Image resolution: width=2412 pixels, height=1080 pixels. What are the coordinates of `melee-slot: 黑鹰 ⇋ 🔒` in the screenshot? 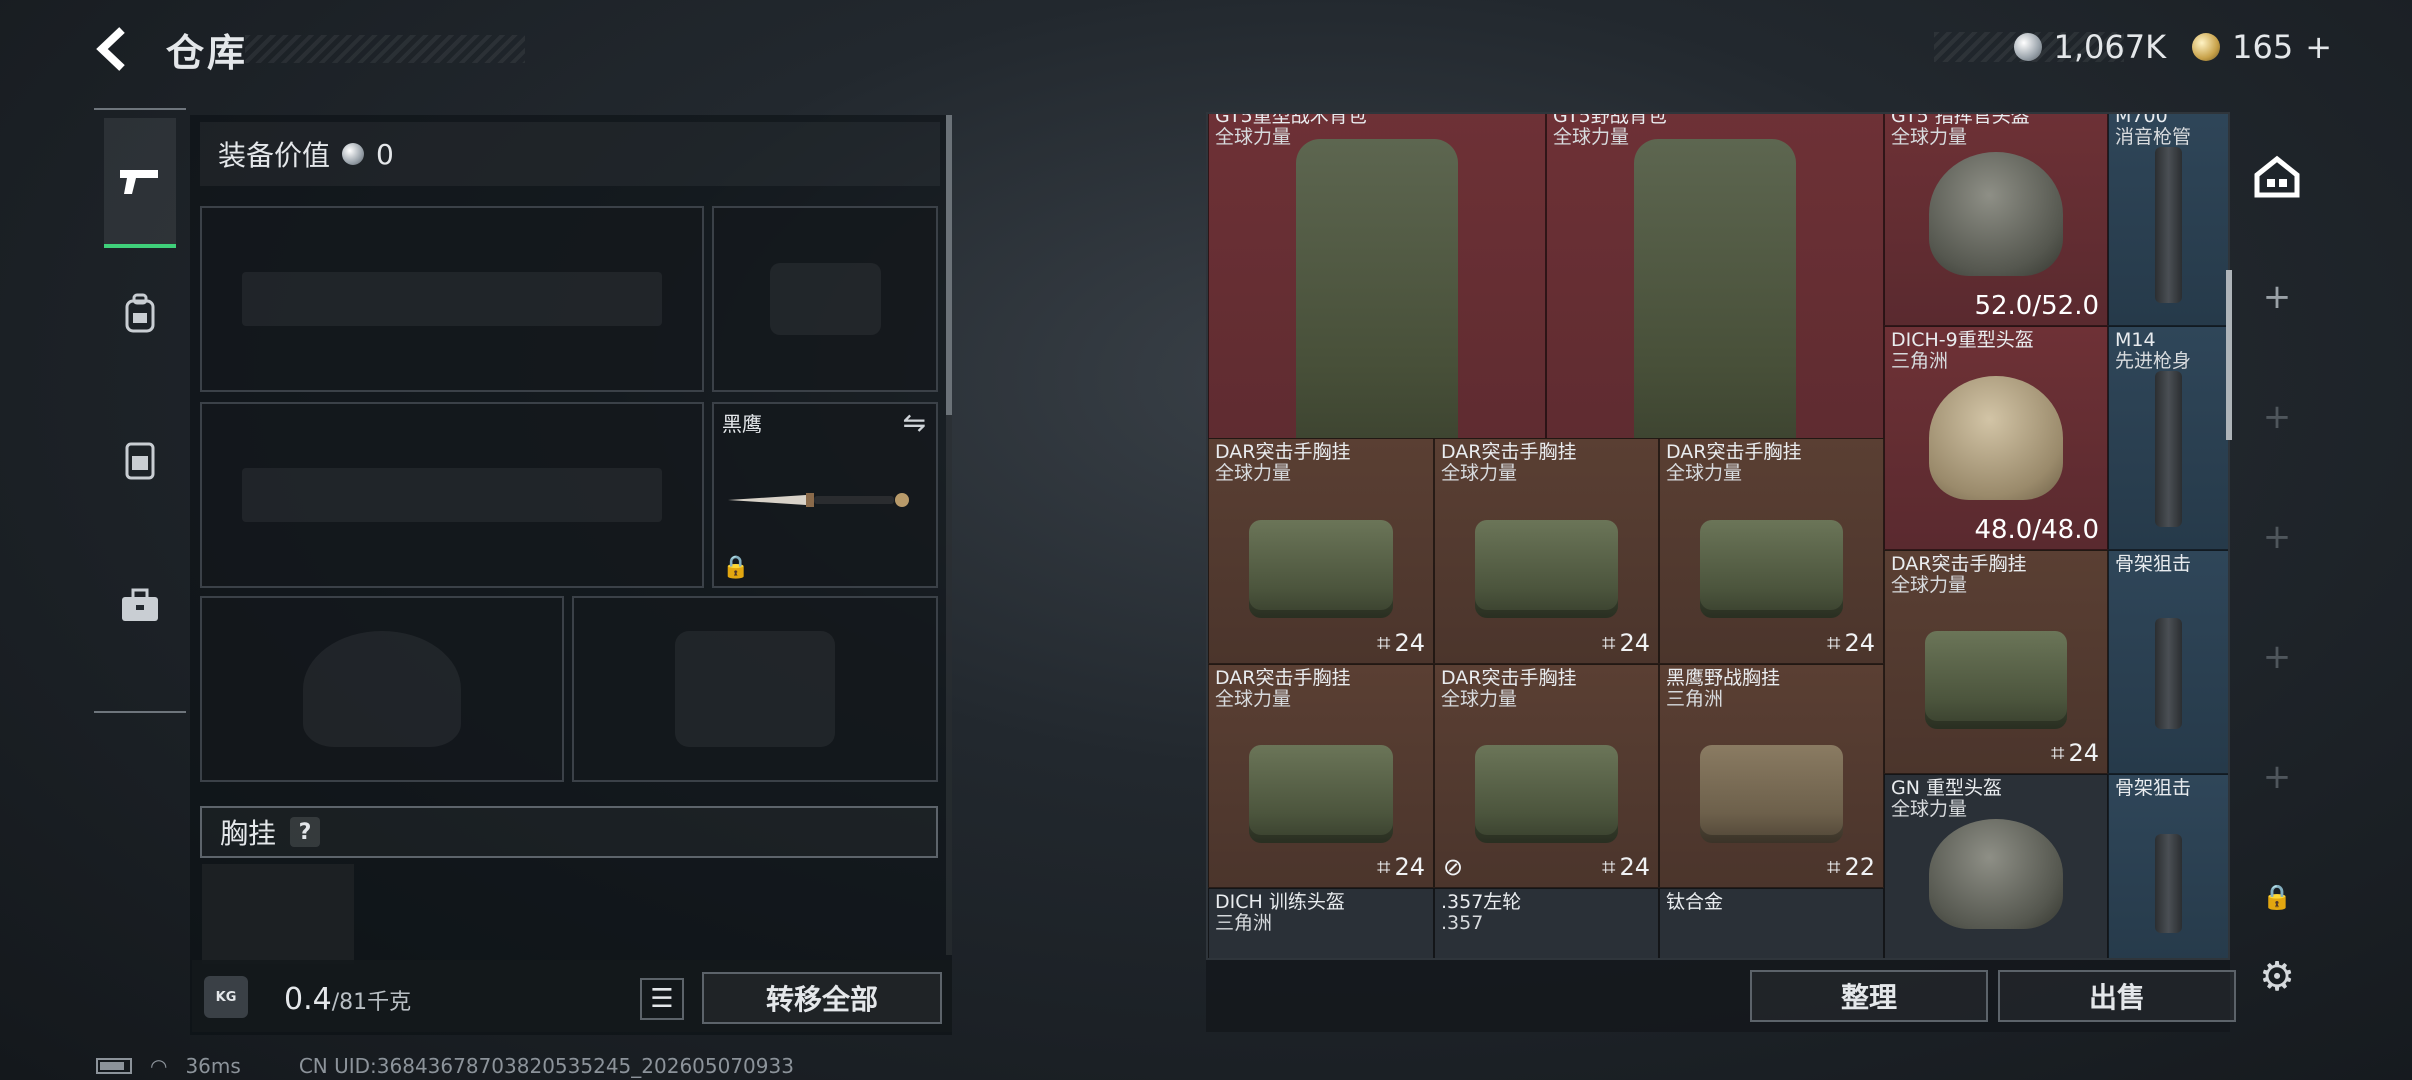 It's located at (825, 495).